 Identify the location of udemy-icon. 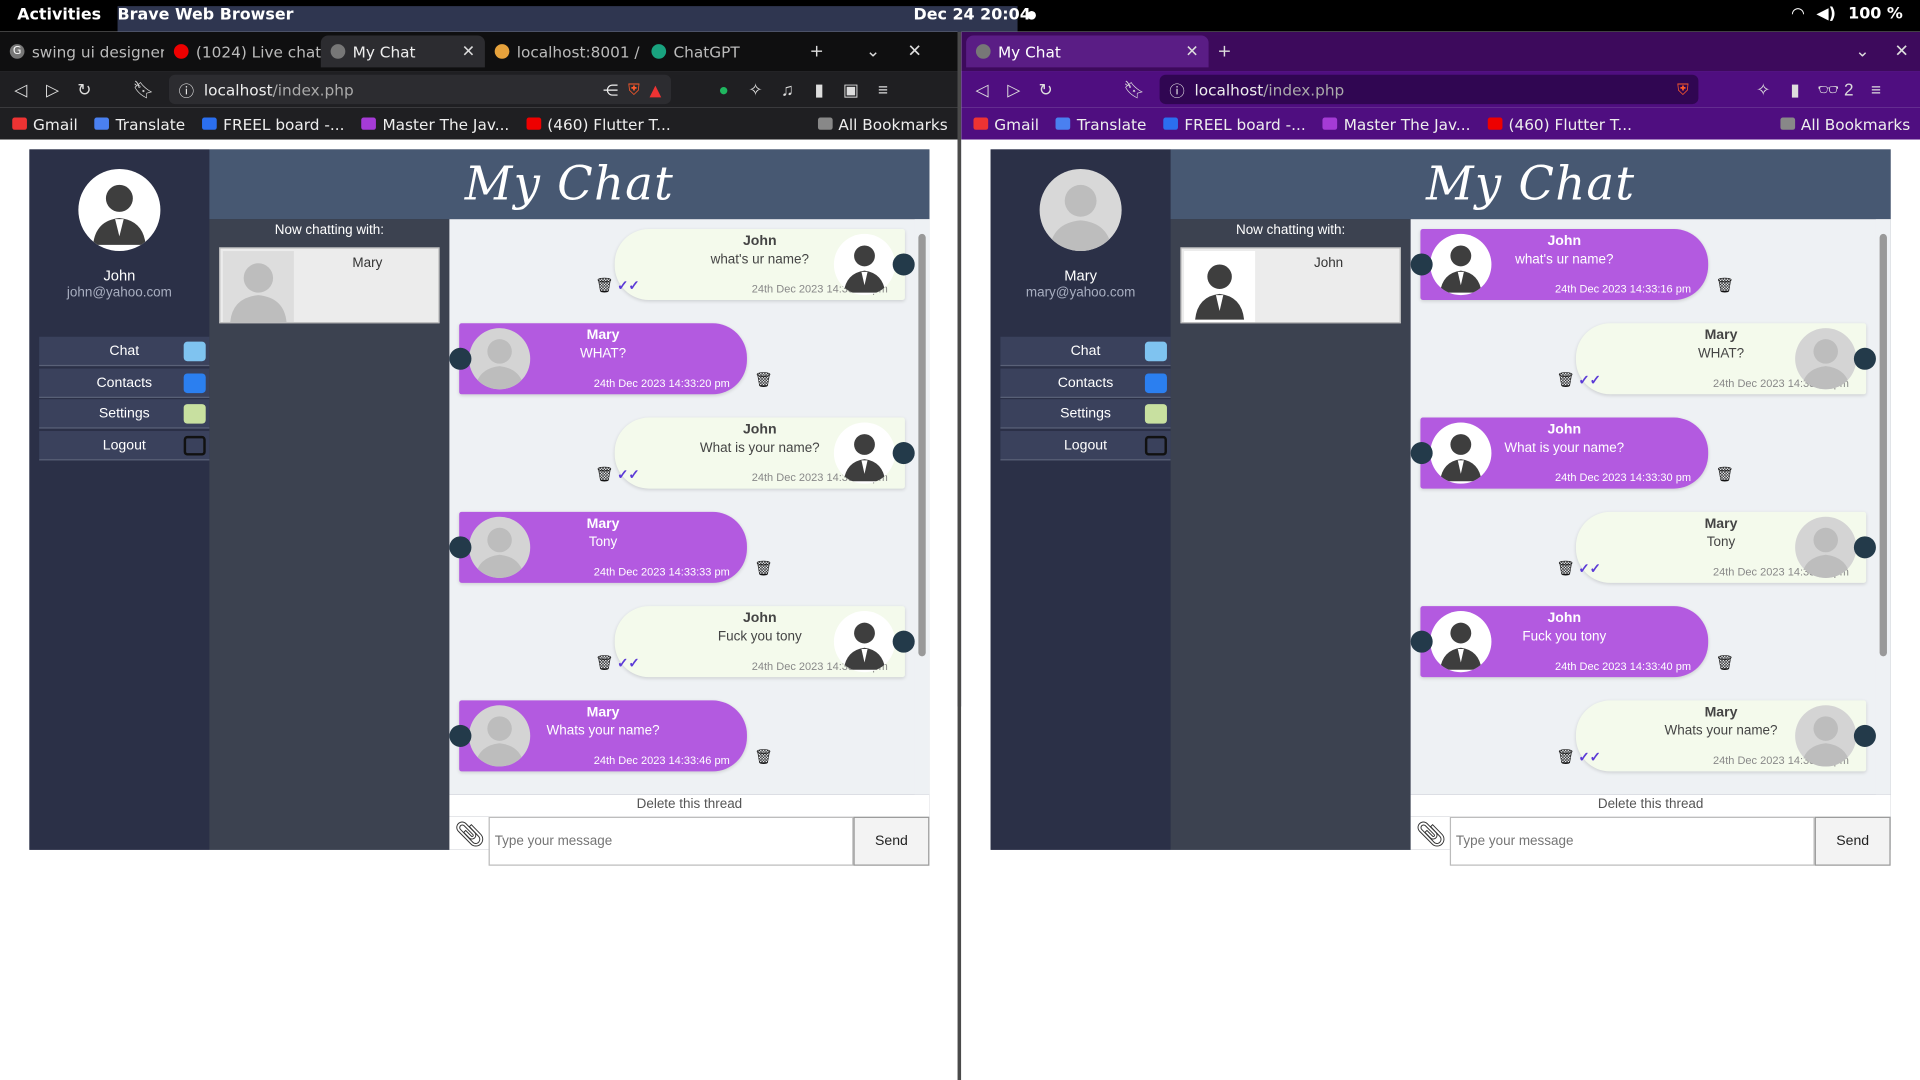
(1330, 123).